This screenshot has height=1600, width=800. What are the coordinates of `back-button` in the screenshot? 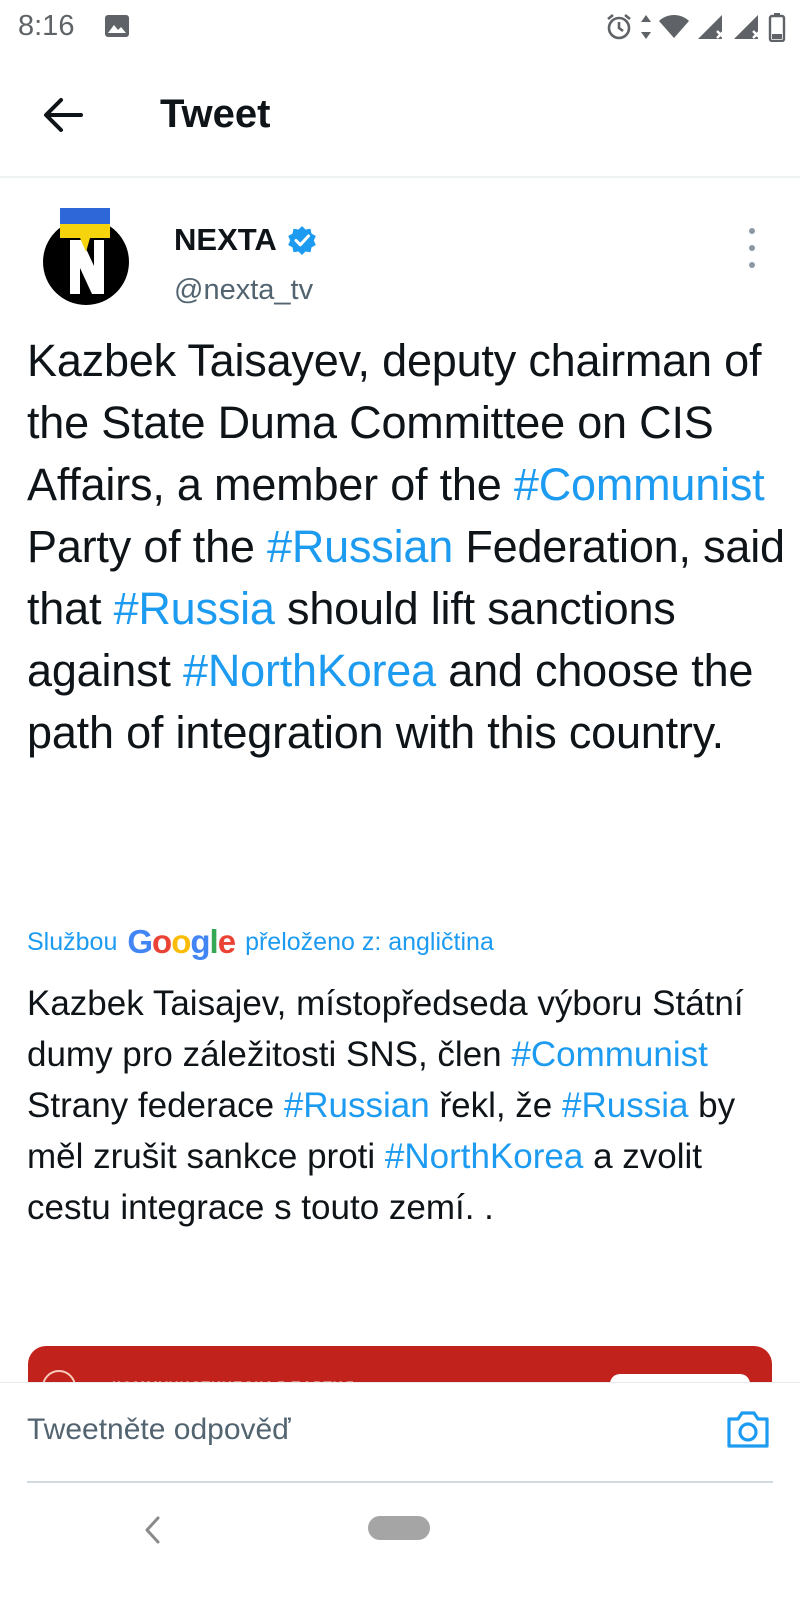 It's located at (63, 115).